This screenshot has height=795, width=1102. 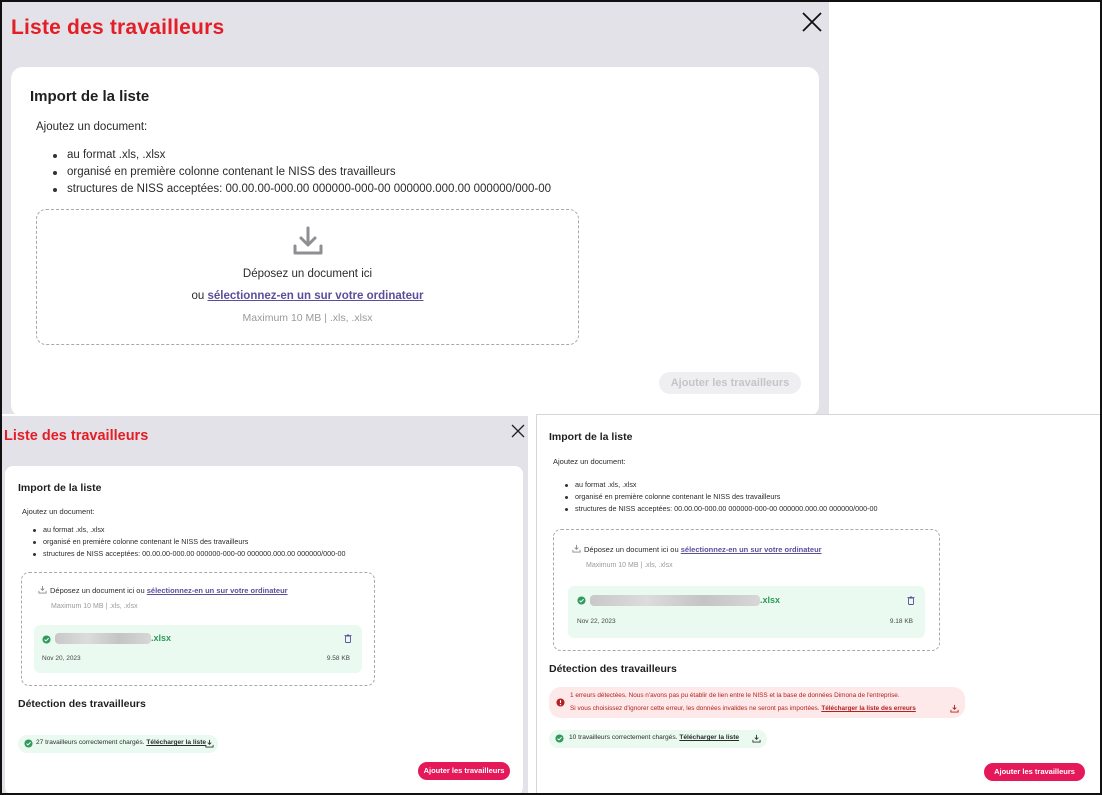 I want to click on error-circle-icon, so click(x=560, y=702).